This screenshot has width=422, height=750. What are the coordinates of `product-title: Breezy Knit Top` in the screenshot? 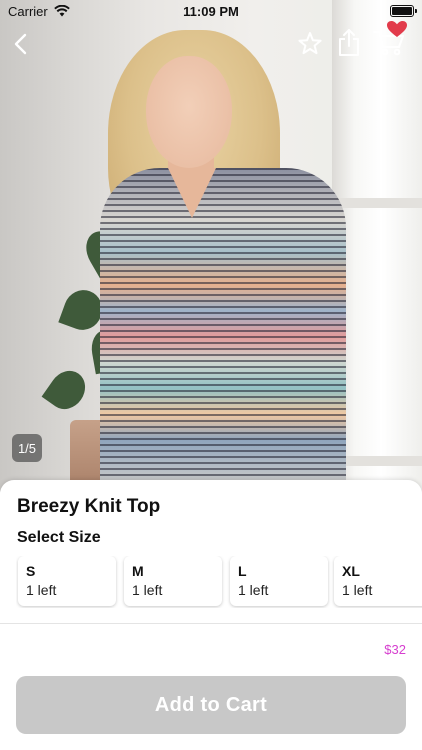 It's located at (89, 506).